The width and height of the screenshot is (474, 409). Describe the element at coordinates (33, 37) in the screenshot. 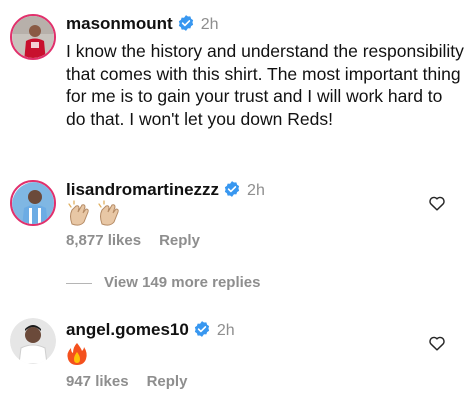

I see `post-author-avatar` at that location.